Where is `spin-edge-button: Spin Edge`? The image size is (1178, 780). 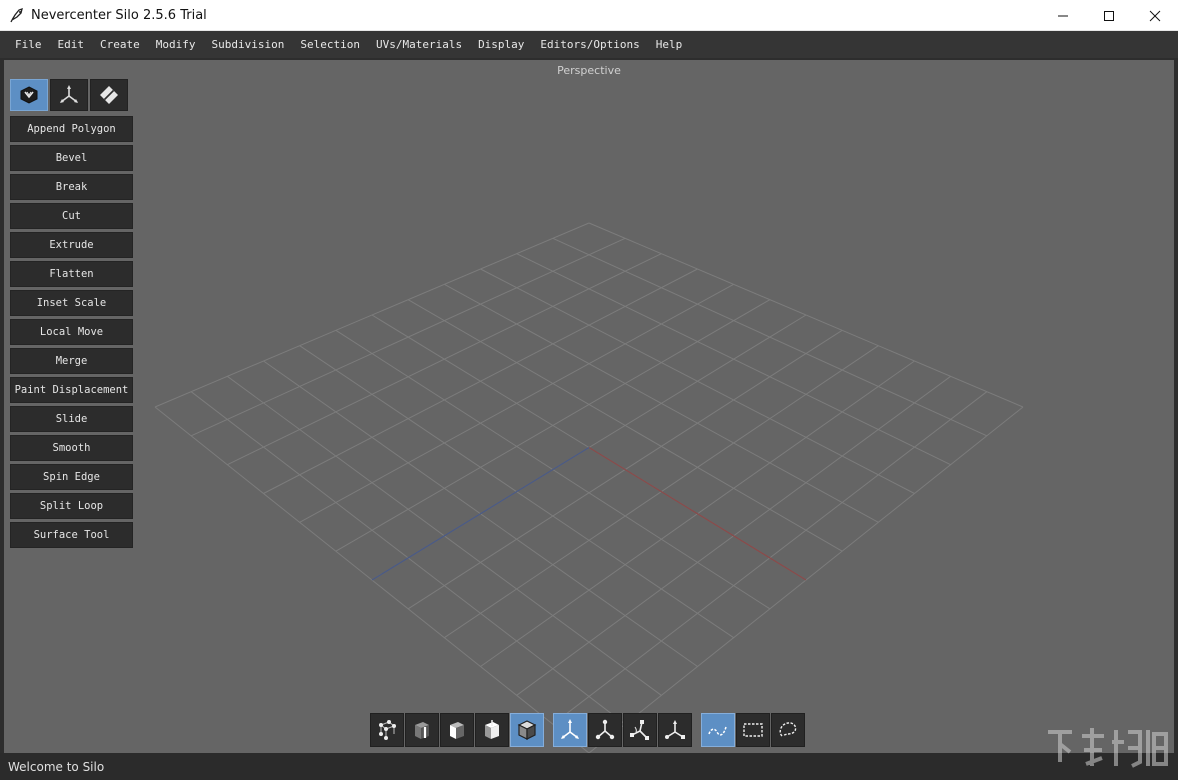 spin-edge-button: Spin Edge is located at coordinates (71, 477).